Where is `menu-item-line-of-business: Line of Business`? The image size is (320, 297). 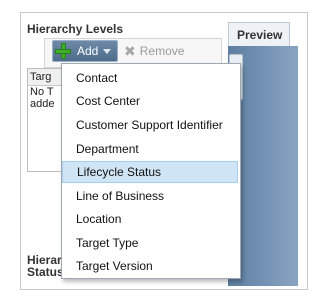 menu-item-line-of-business: Line of Business is located at coordinates (150, 196).